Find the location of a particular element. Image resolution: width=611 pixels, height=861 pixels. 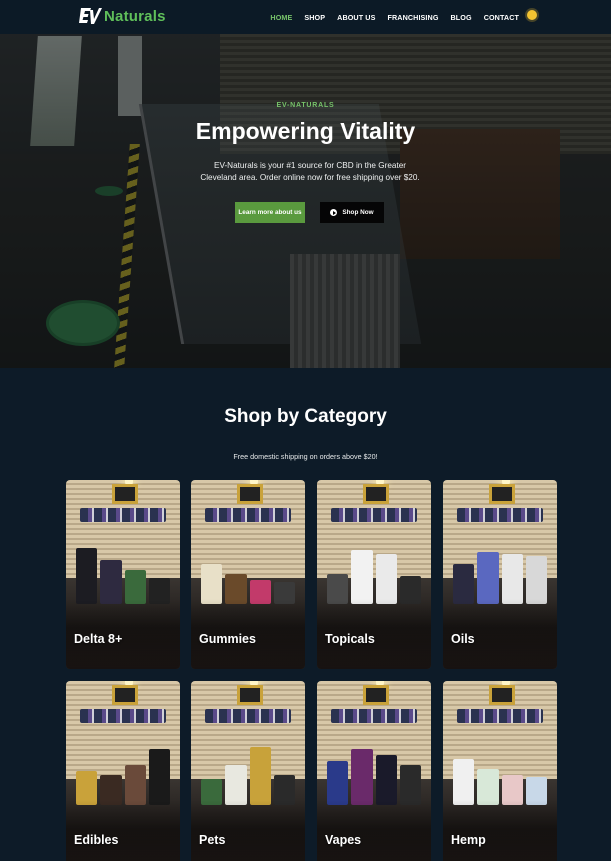

category-label: Pets is located at coordinates (212, 840).